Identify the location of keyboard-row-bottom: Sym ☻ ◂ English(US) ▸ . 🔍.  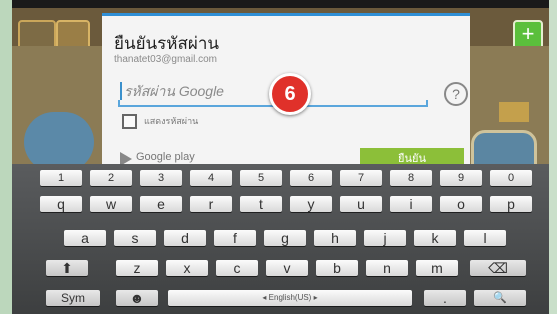
(280, 300).